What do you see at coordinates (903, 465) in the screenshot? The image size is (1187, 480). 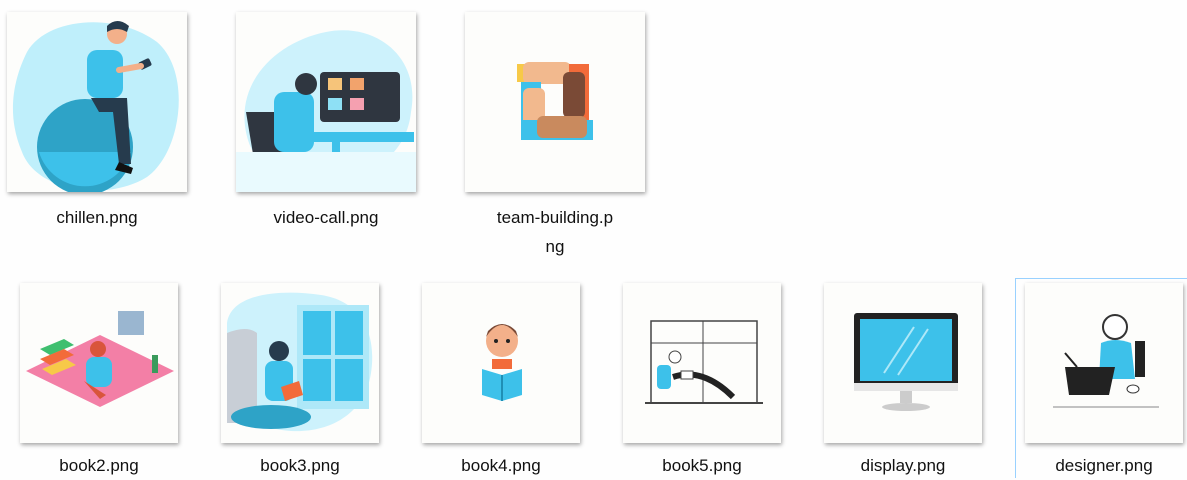 I see `file-name-label: display.png` at bounding box center [903, 465].